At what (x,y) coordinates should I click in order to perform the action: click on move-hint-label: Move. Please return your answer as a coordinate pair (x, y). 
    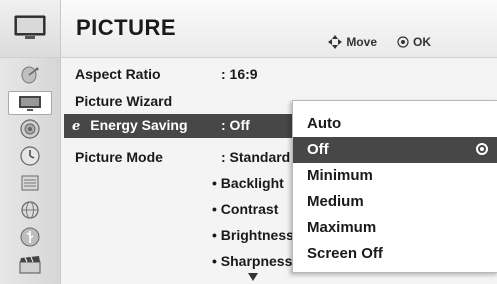
    Looking at the image, I should click on (361, 42).